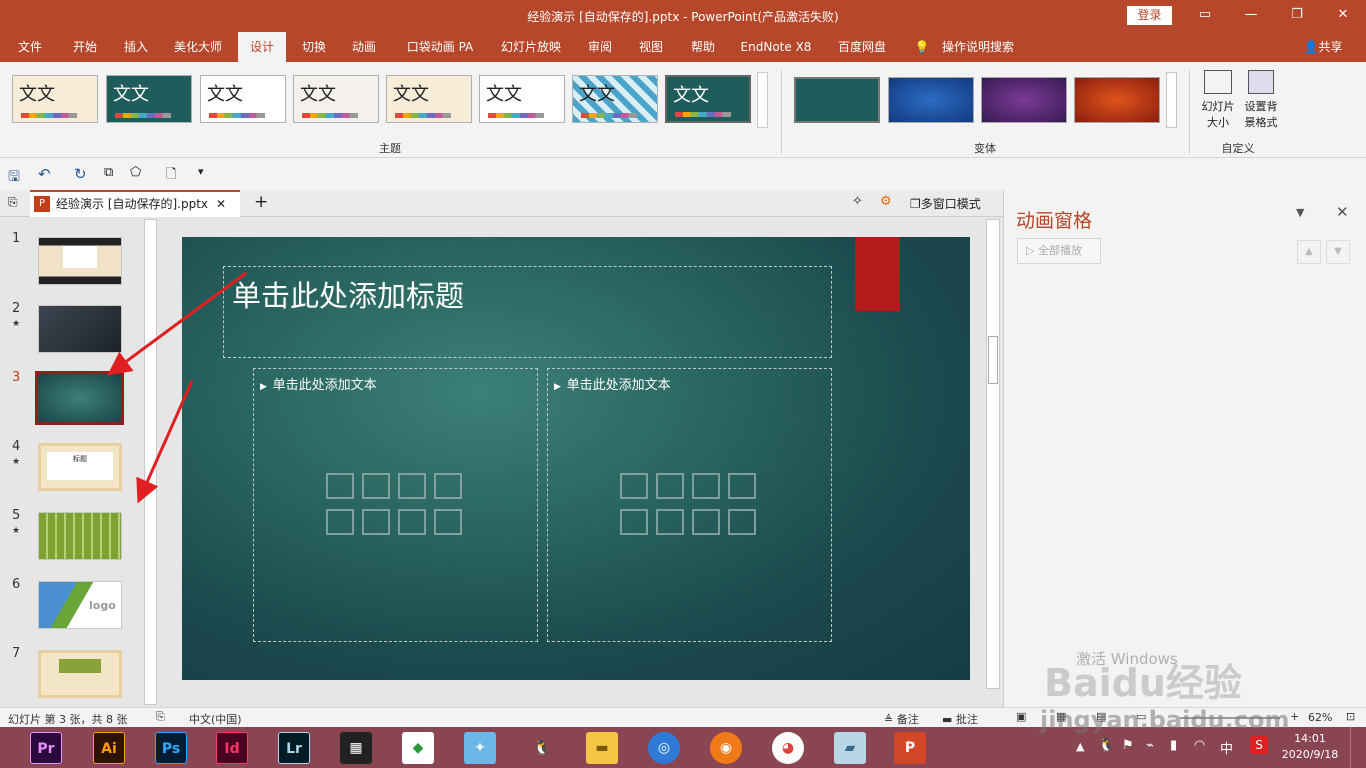  I want to click on tab-baidu-netdisk: 百度网盘, so click(862, 47).